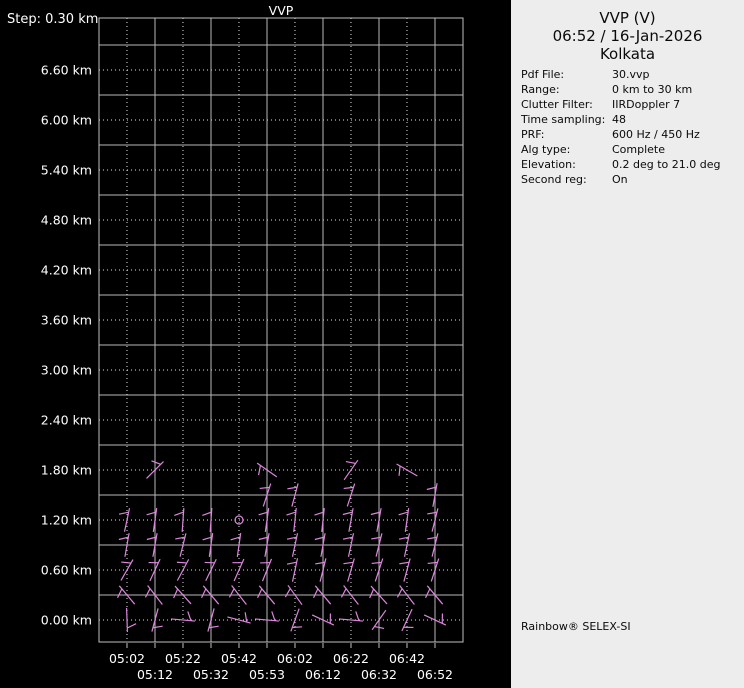 The width and height of the screenshot is (744, 688). I want to click on info-row: Pdf File: 30.vvp, so click(632, 74).